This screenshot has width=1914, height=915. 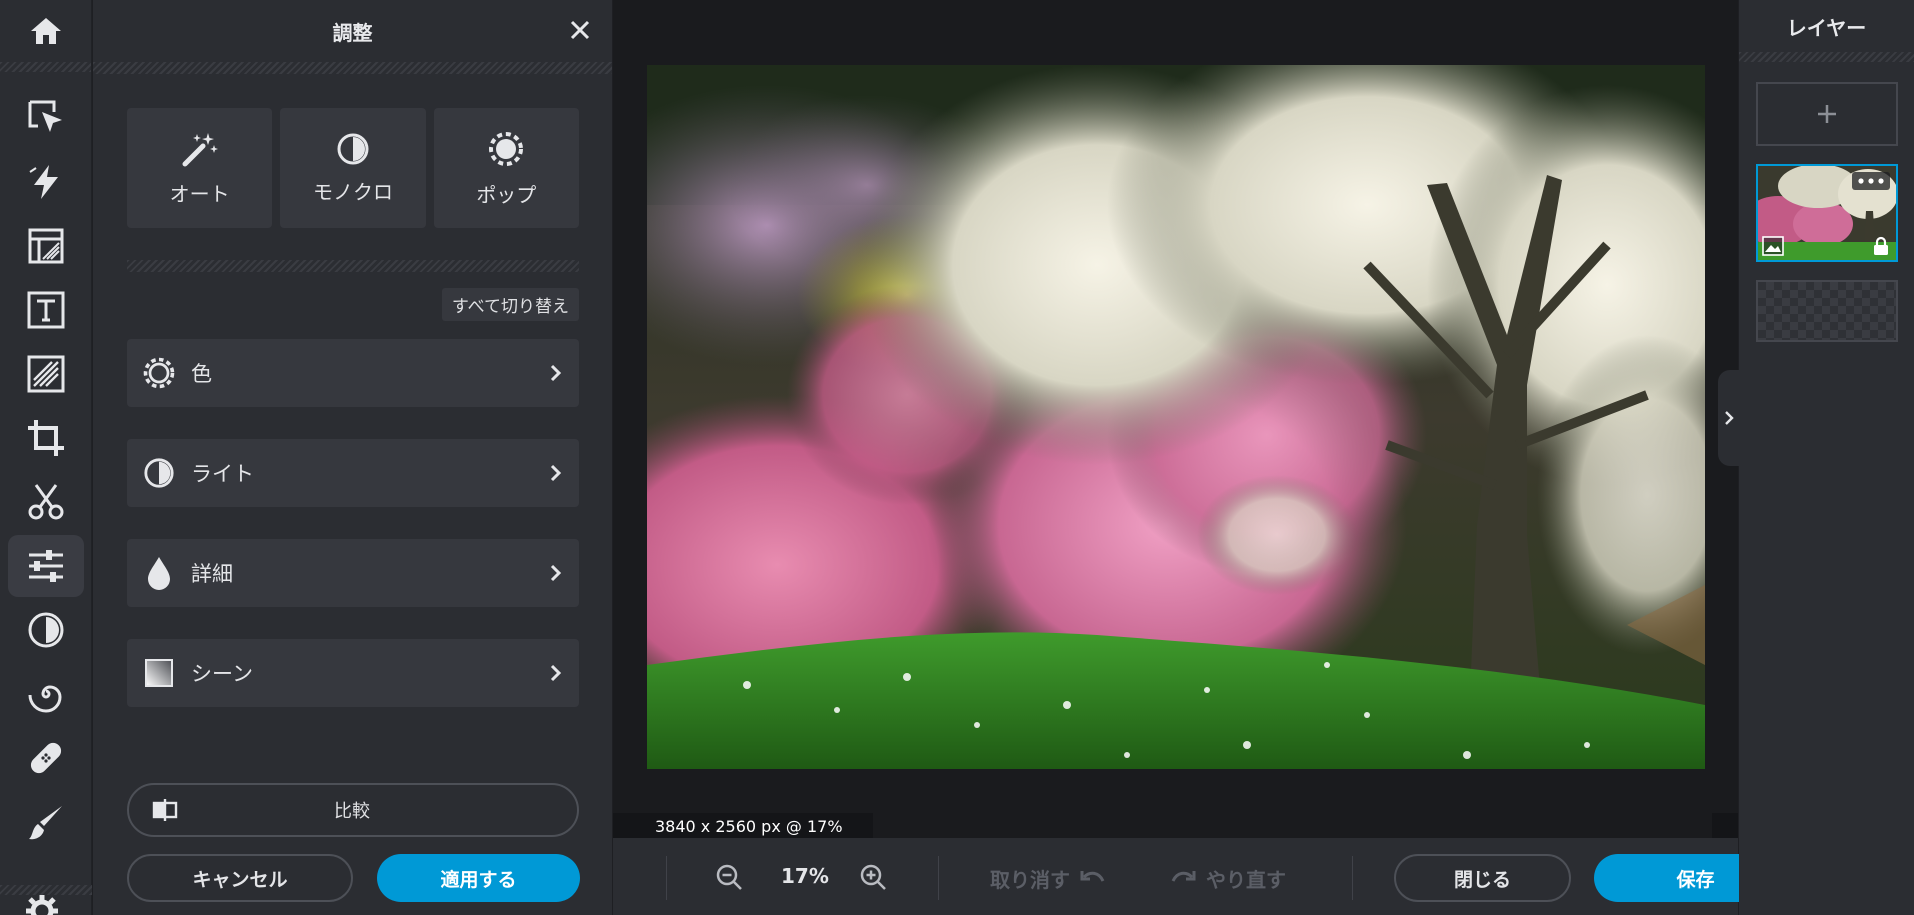 I want to click on bandage-icon, so click(x=45, y=758).